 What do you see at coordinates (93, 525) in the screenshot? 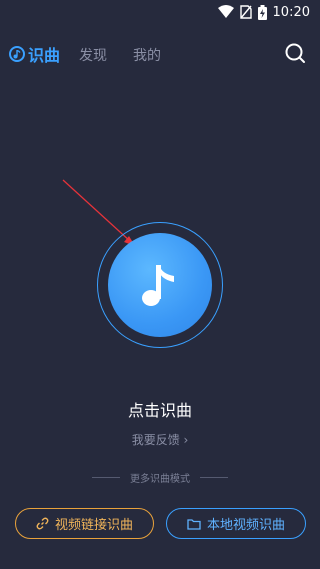
I see `video-link-label: 视频链接识曲` at bounding box center [93, 525].